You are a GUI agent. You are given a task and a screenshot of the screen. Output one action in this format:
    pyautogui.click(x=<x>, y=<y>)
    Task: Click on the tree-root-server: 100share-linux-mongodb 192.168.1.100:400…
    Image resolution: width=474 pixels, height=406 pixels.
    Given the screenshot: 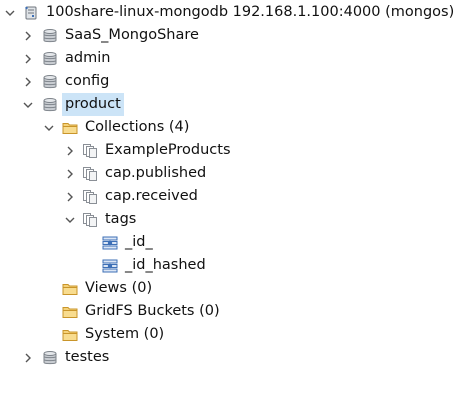 What is the action you would take?
    pyautogui.click(x=237, y=12)
    